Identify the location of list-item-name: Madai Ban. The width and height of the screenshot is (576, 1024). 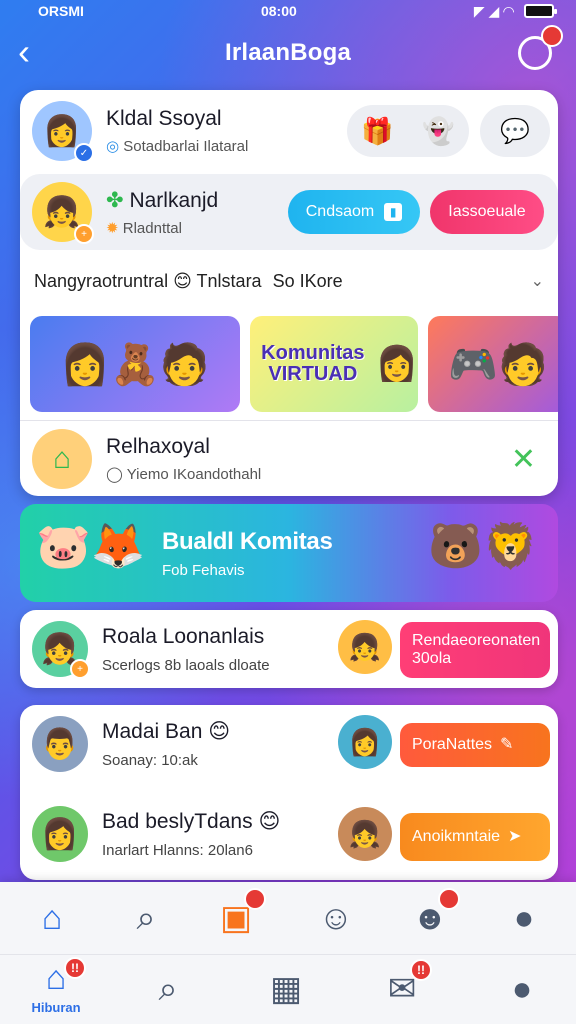
(152, 731).